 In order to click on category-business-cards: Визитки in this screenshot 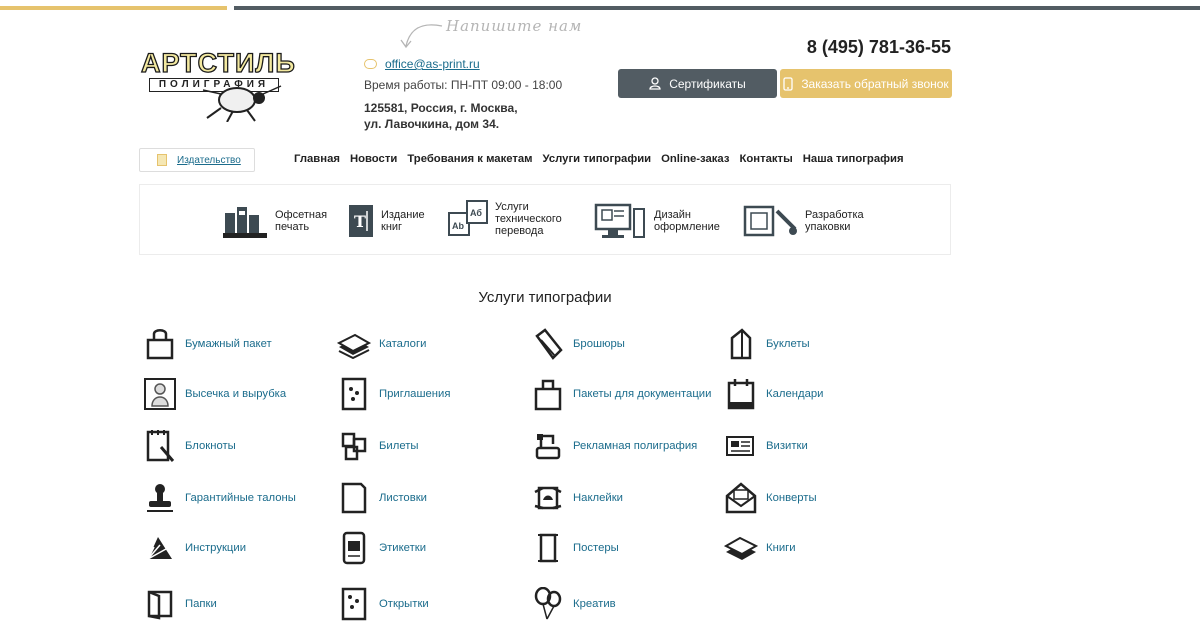, I will do `click(766, 446)`.